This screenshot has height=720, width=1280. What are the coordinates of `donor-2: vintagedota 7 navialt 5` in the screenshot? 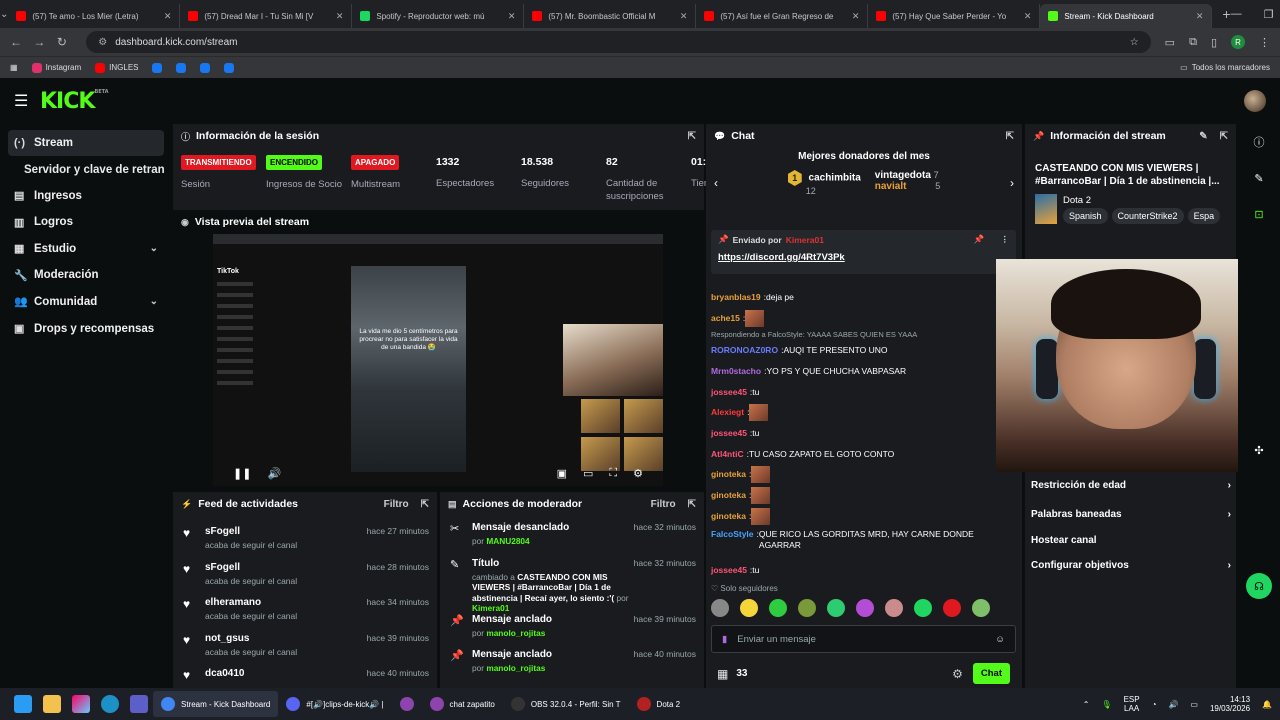 It's located at (907, 183).